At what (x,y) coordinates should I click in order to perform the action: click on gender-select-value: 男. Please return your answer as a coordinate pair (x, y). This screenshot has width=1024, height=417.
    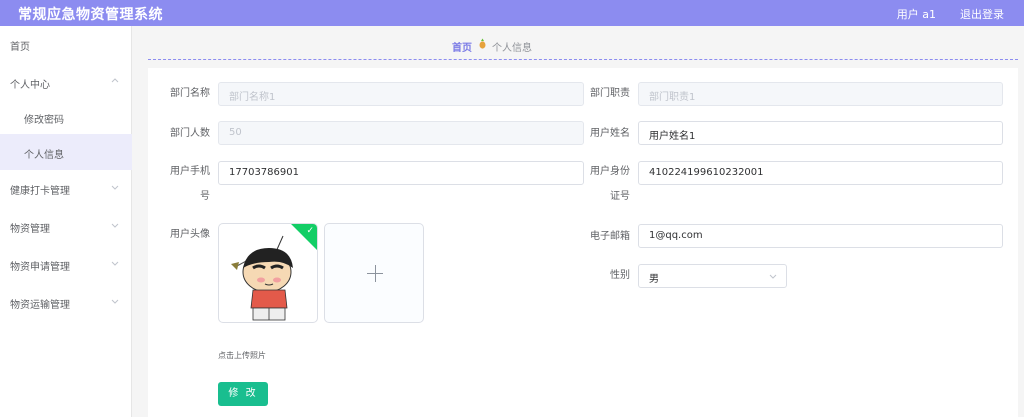
    Looking at the image, I should click on (654, 279).